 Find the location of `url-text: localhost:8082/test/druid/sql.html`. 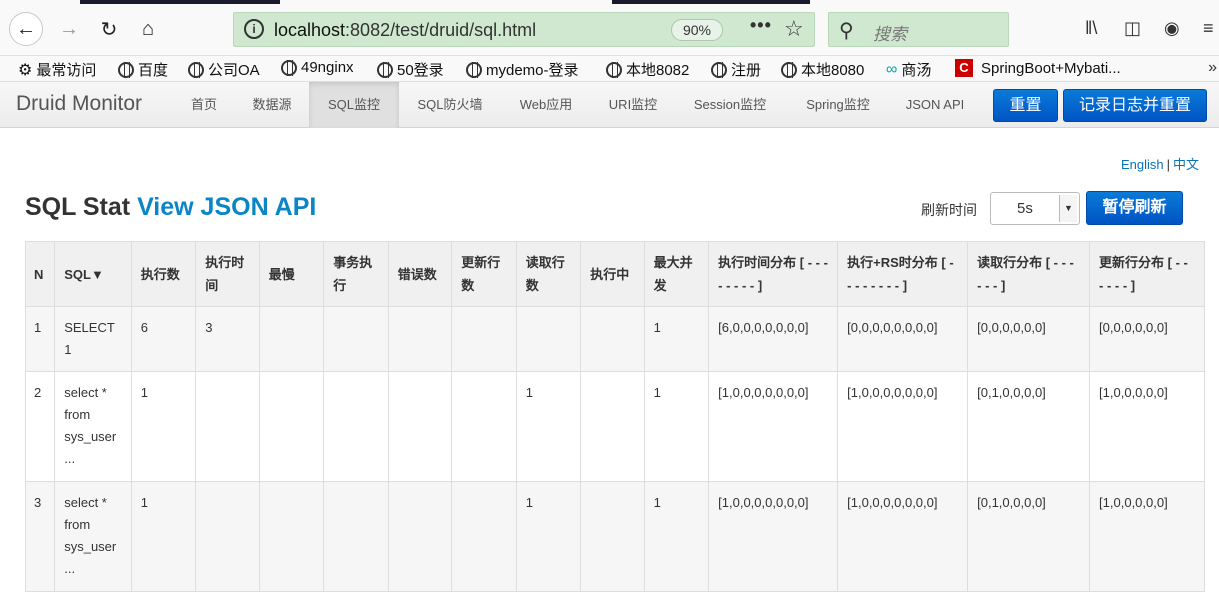

url-text: localhost:8082/test/druid/sql.html is located at coordinates (405, 30).